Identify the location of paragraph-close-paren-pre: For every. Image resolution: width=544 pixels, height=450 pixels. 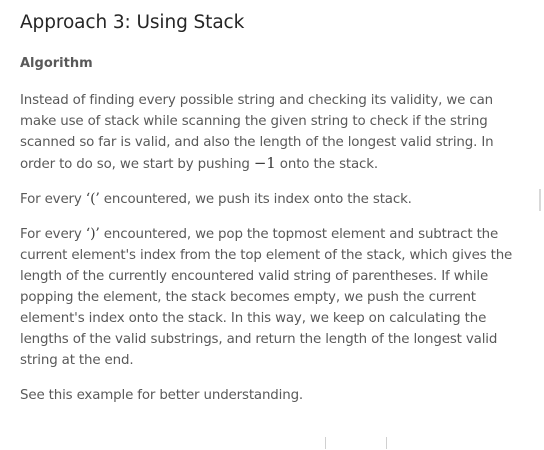
(53, 234).